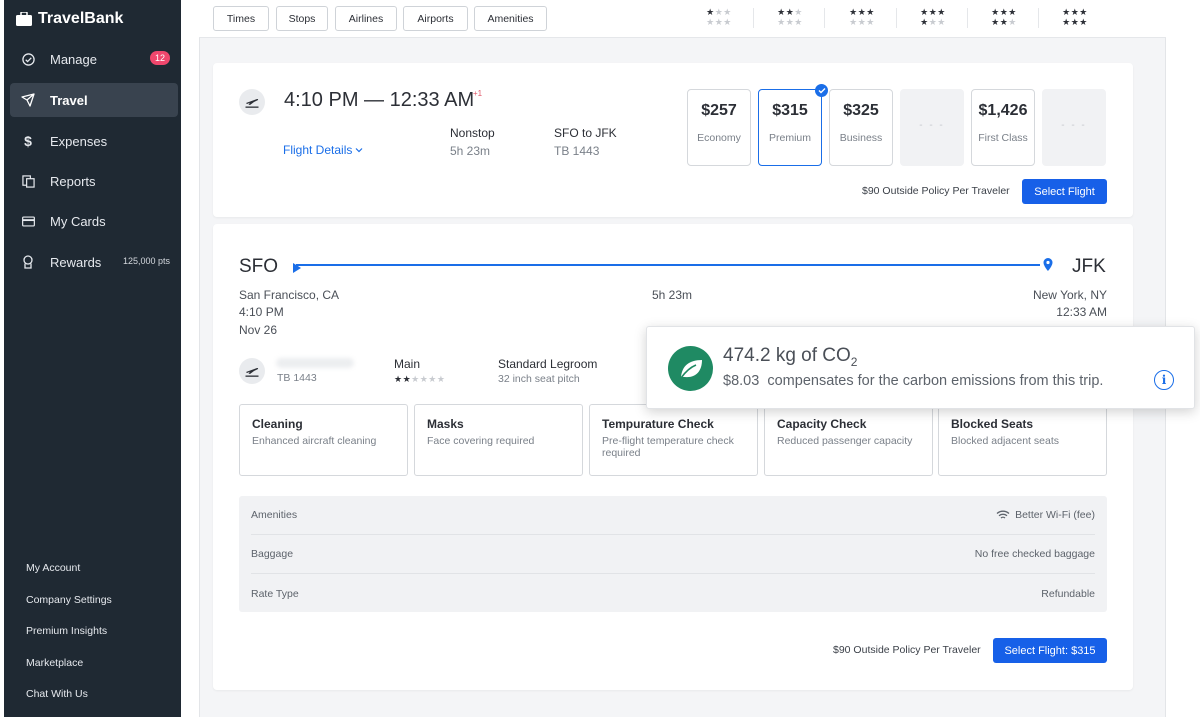  What do you see at coordinates (1050, 650) in the screenshot?
I see `select-flight-price-button: Select Flight: $315` at bounding box center [1050, 650].